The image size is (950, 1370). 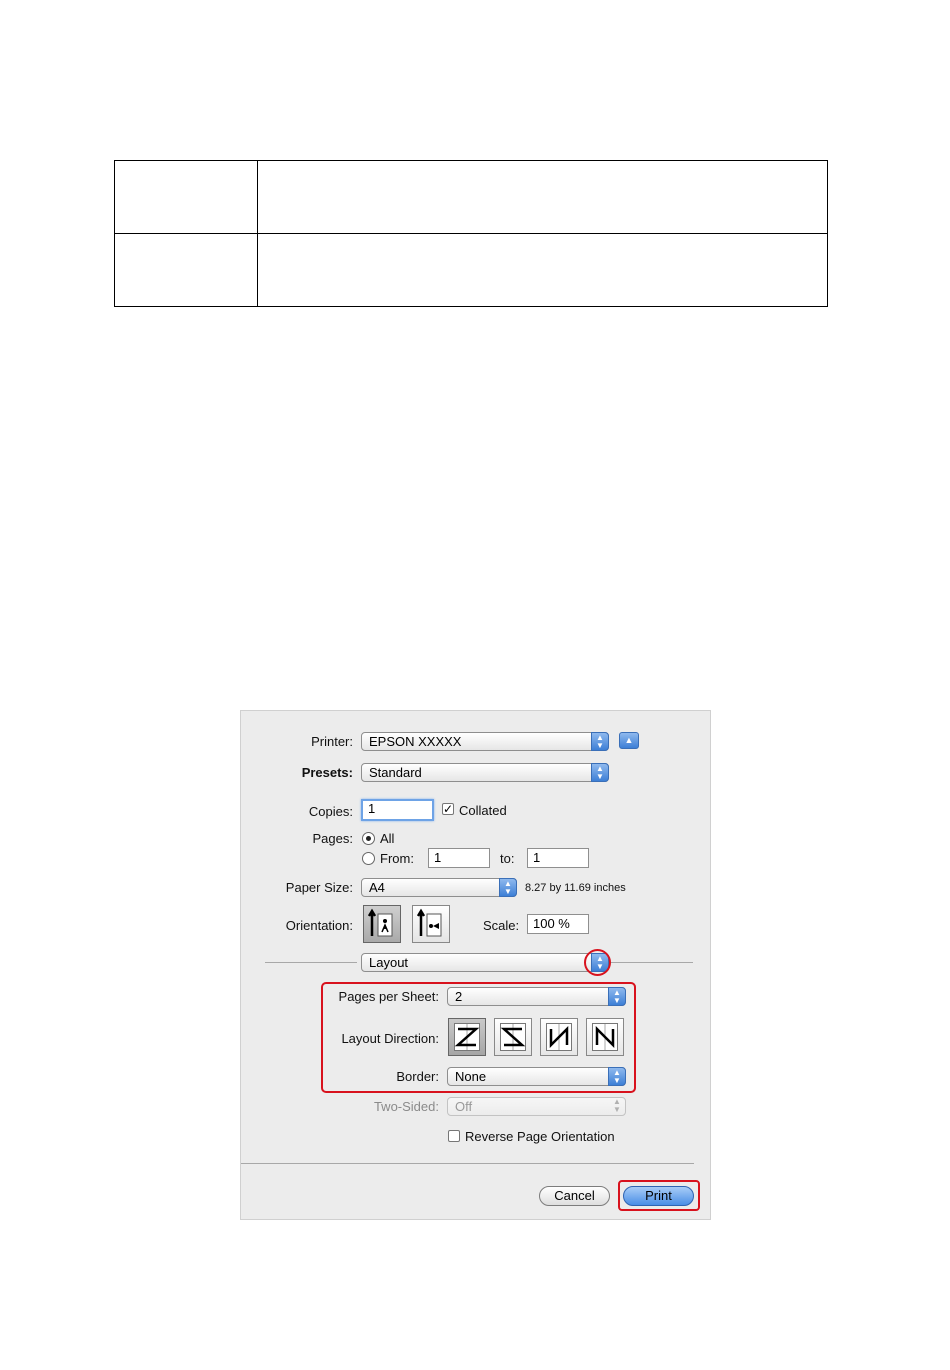 I want to click on layout-direction-z-button, so click(x=467, y=1037).